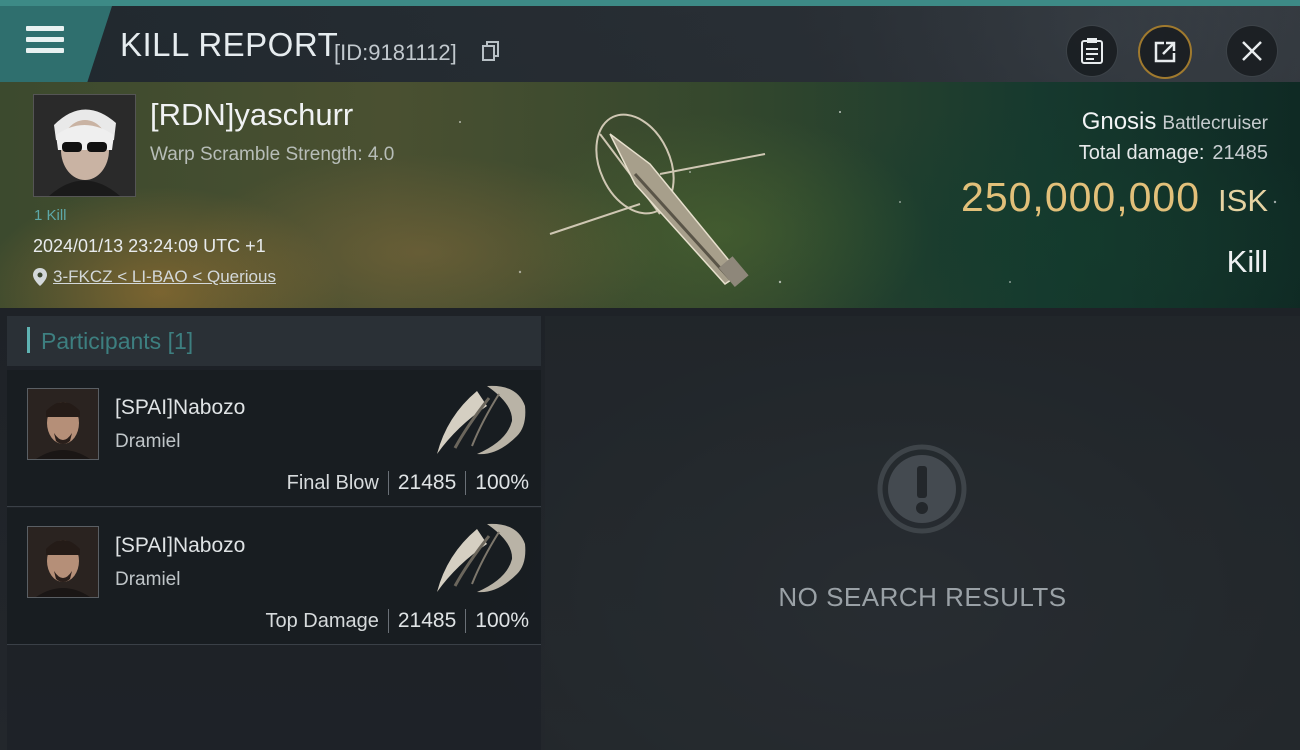  What do you see at coordinates (28, 340) in the screenshot?
I see `header-accent` at bounding box center [28, 340].